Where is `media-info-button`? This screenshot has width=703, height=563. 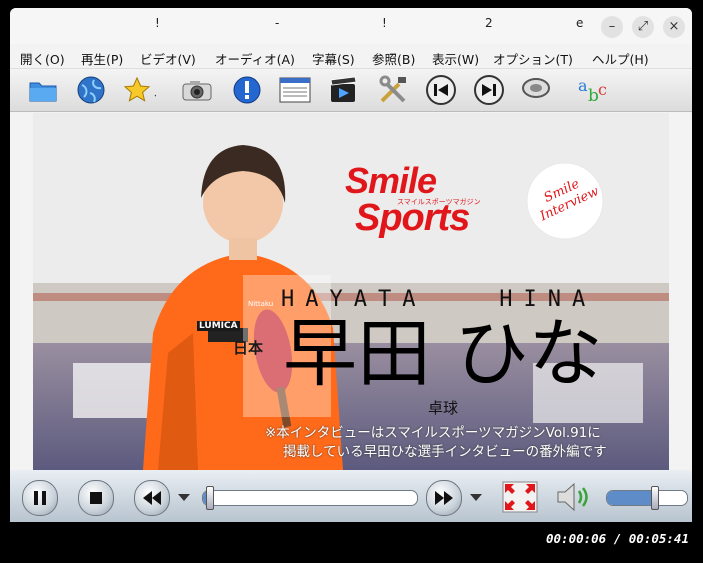
media-info-button is located at coordinates (343, 90).